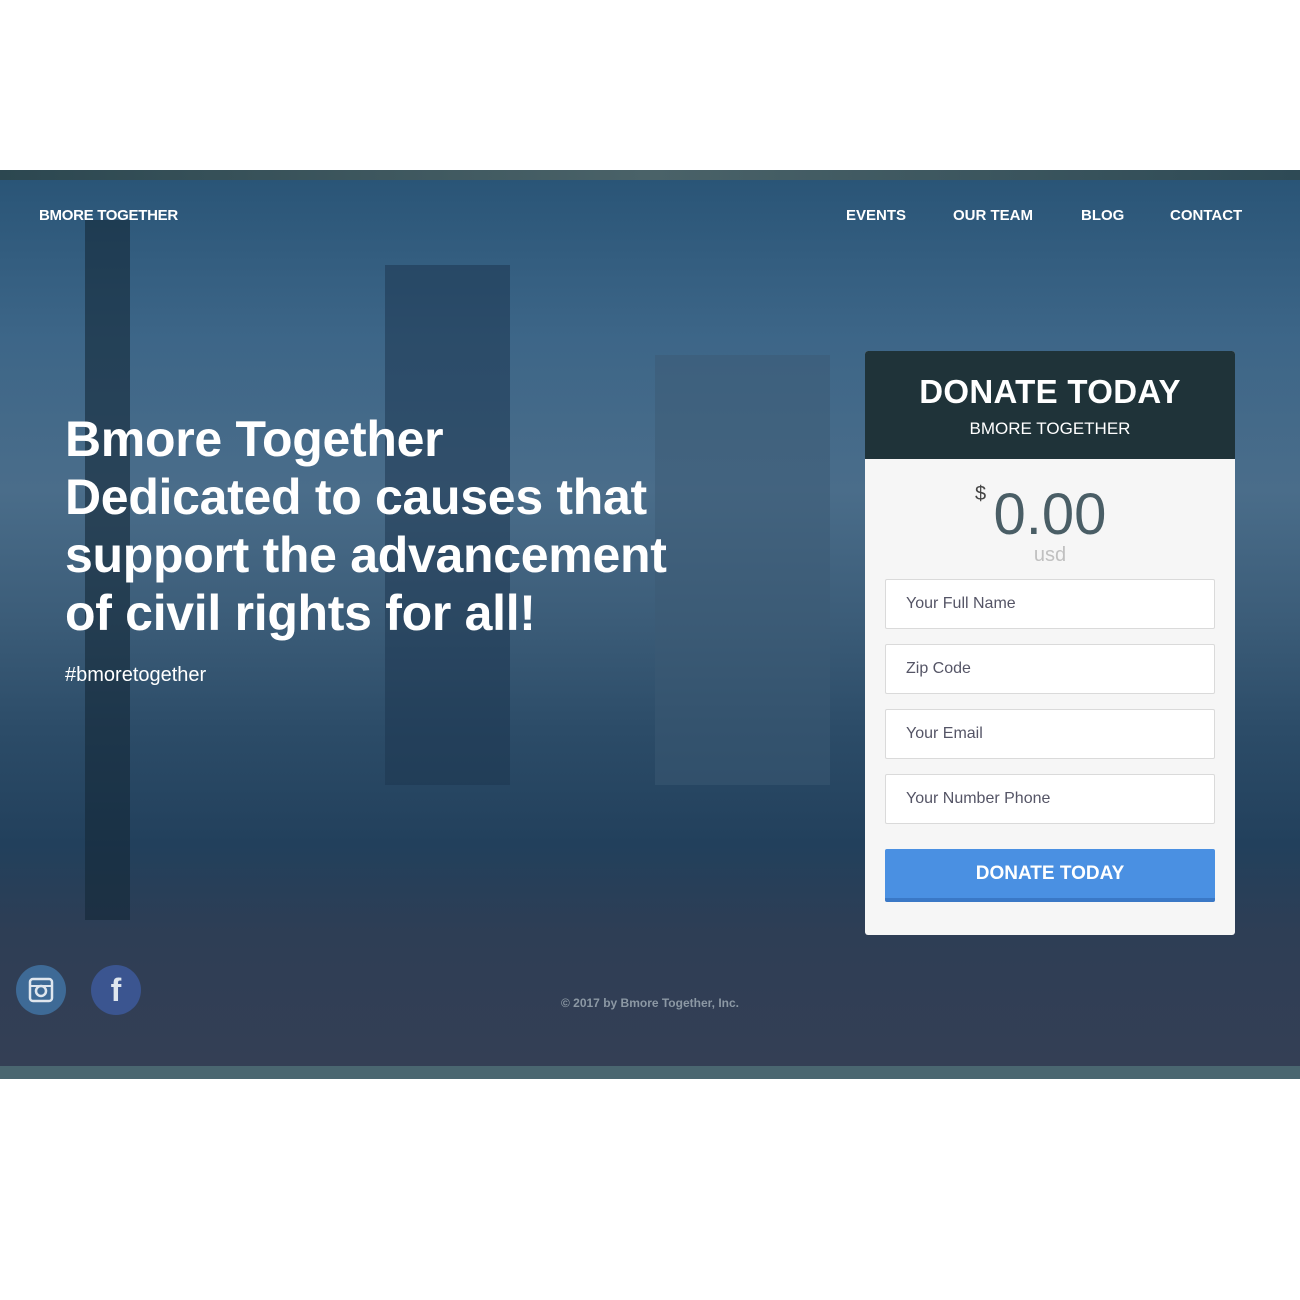 The height and width of the screenshot is (1300, 1300). I want to click on zip-code-input, so click(1050, 669).